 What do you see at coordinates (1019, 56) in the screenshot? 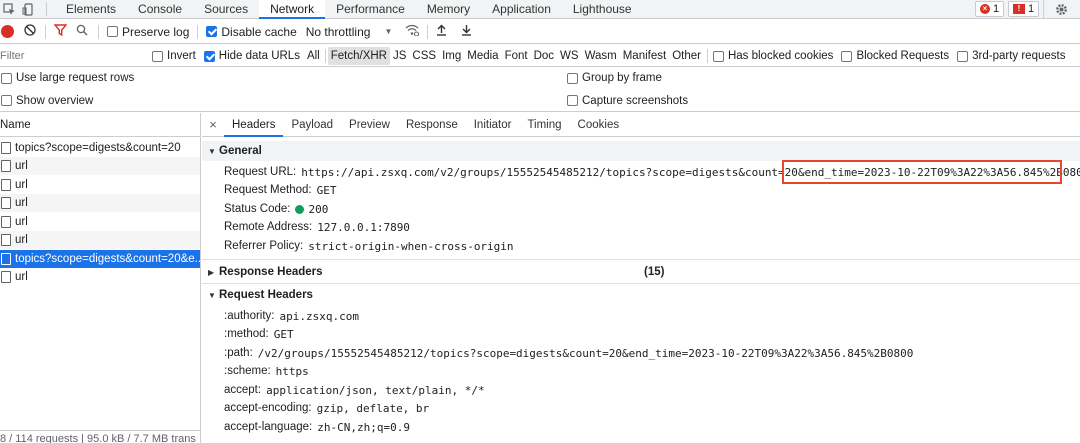
I see `third-party-label: 3rd-party requests` at bounding box center [1019, 56].